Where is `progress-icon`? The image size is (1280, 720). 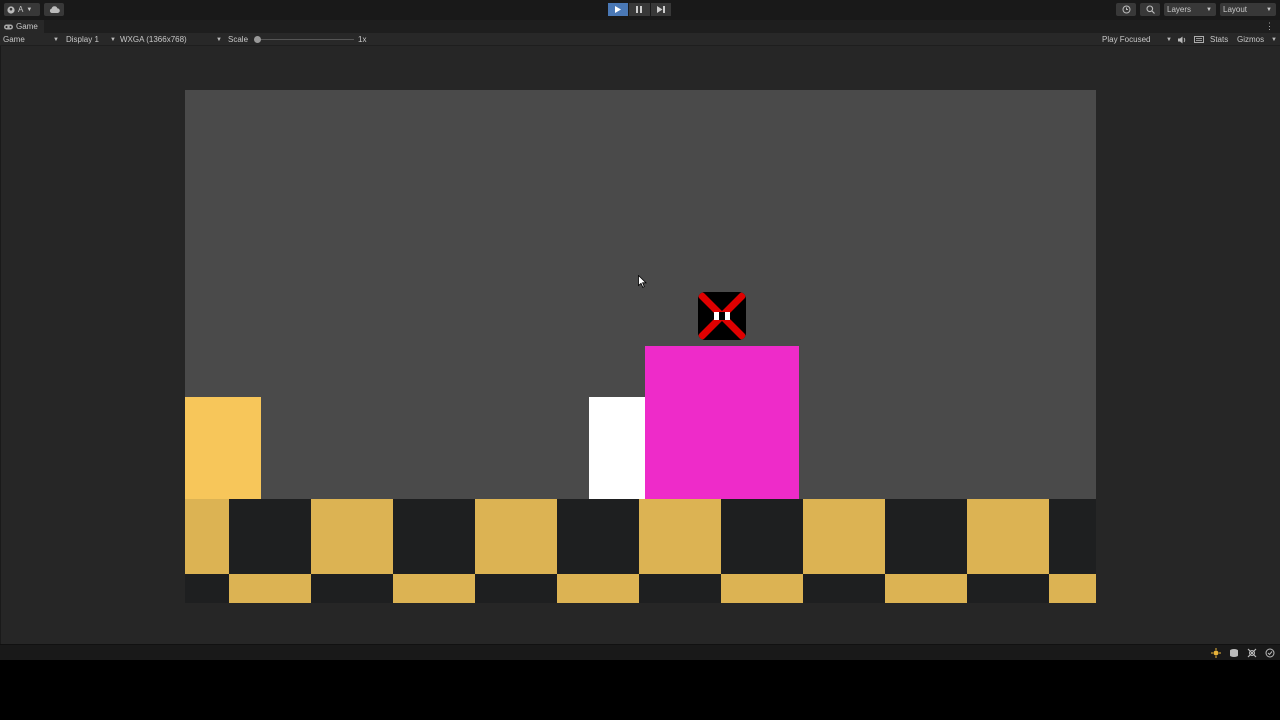 progress-icon is located at coordinates (1270, 653).